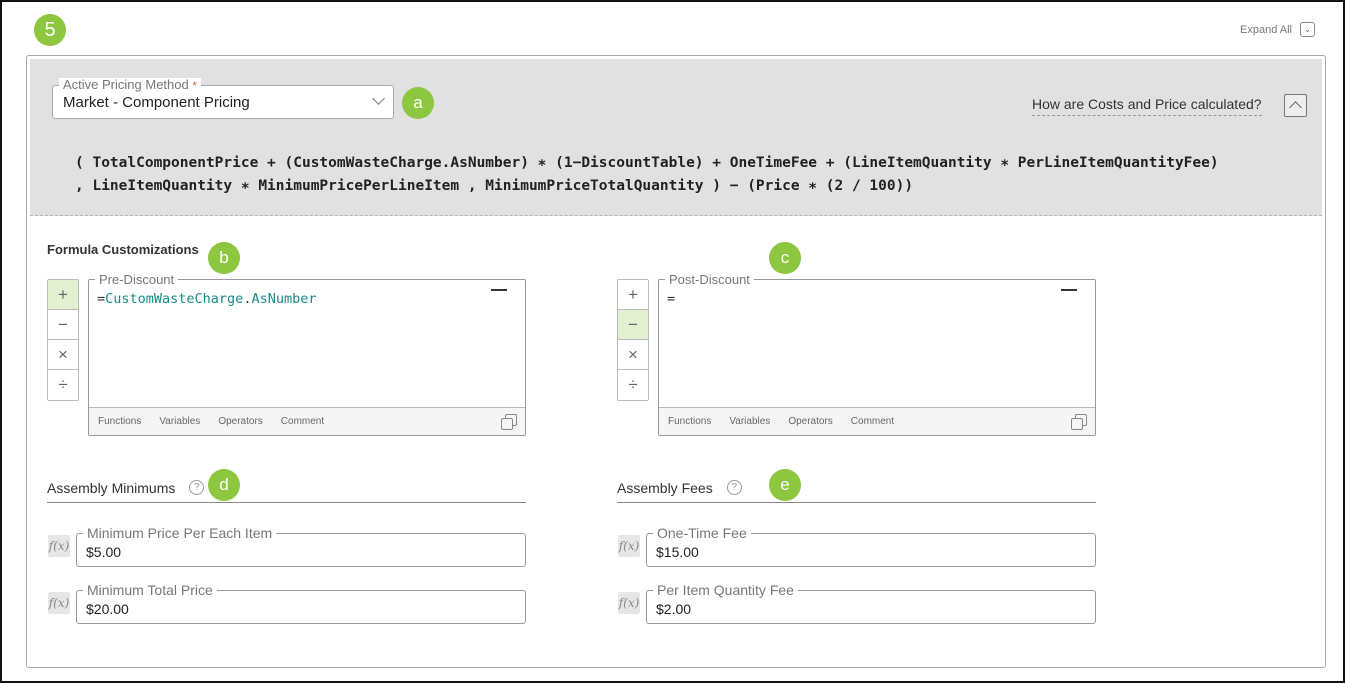 This screenshot has height=683, width=1345. Describe the element at coordinates (286, 489) in the screenshot. I see `assembly-minimums-heading: Assembly Minimums ?` at that location.